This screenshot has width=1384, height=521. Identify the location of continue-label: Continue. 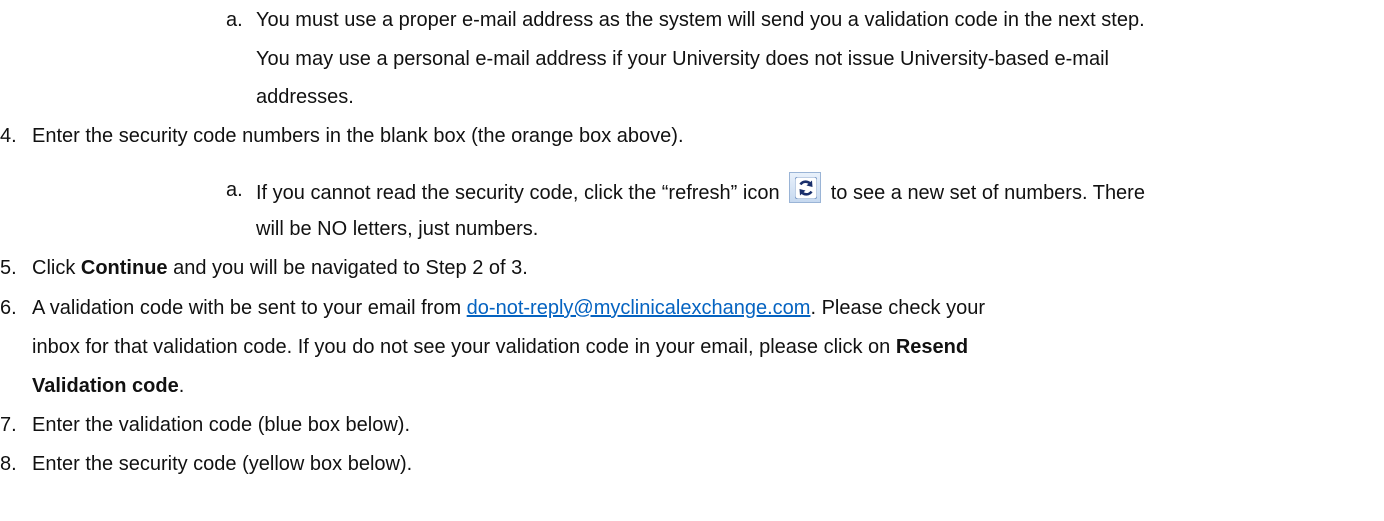
(124, 268).